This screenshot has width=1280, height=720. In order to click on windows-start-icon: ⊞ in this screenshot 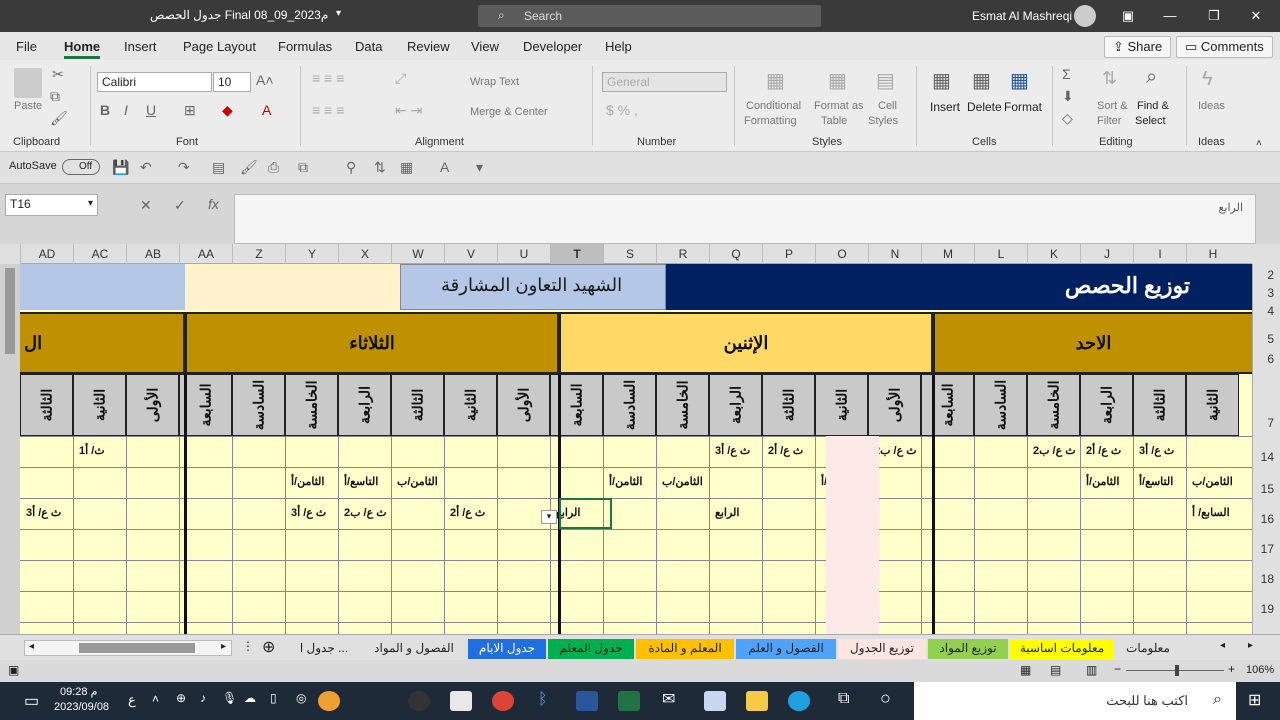, I will do `click(1254, 700)`.